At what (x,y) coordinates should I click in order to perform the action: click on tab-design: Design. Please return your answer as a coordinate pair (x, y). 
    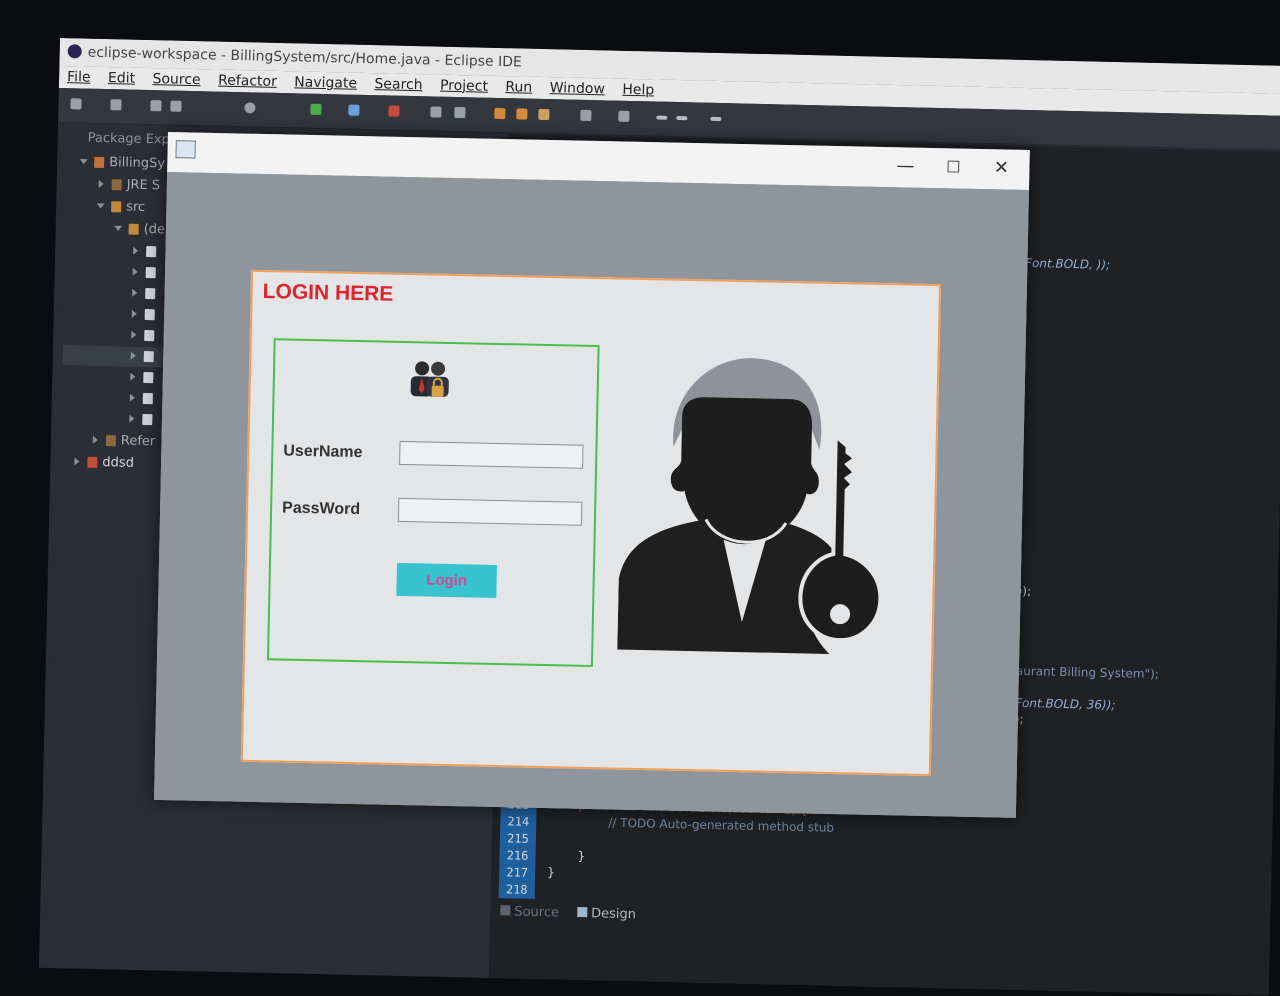
    Looking at the image, I should click on (606, 914).